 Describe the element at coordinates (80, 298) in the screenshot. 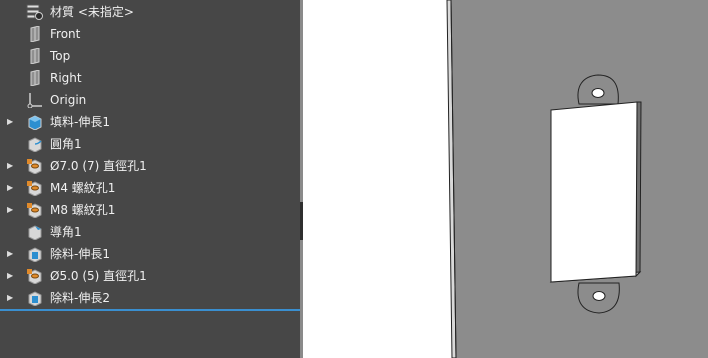

I see `tree-item-label: 除料-伸長2` at that location.